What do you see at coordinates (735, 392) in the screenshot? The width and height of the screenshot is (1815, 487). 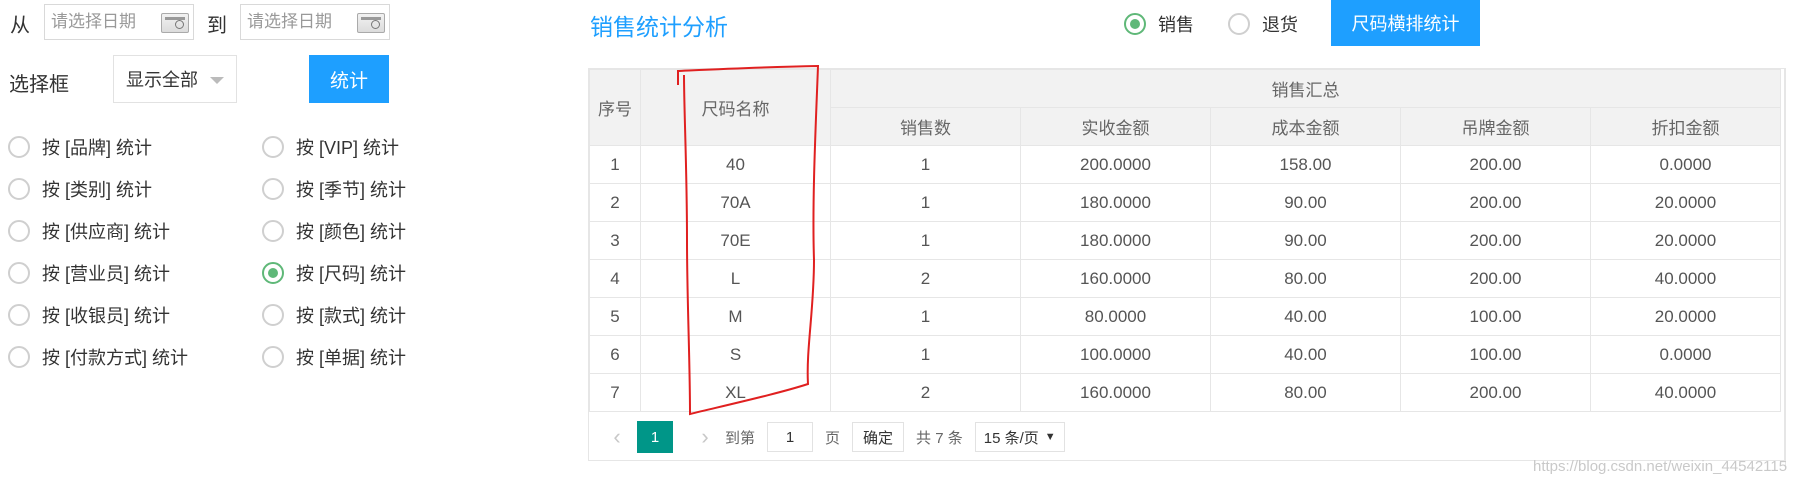 I see `cell-size-name: XL` at bounding box center [735, 392].